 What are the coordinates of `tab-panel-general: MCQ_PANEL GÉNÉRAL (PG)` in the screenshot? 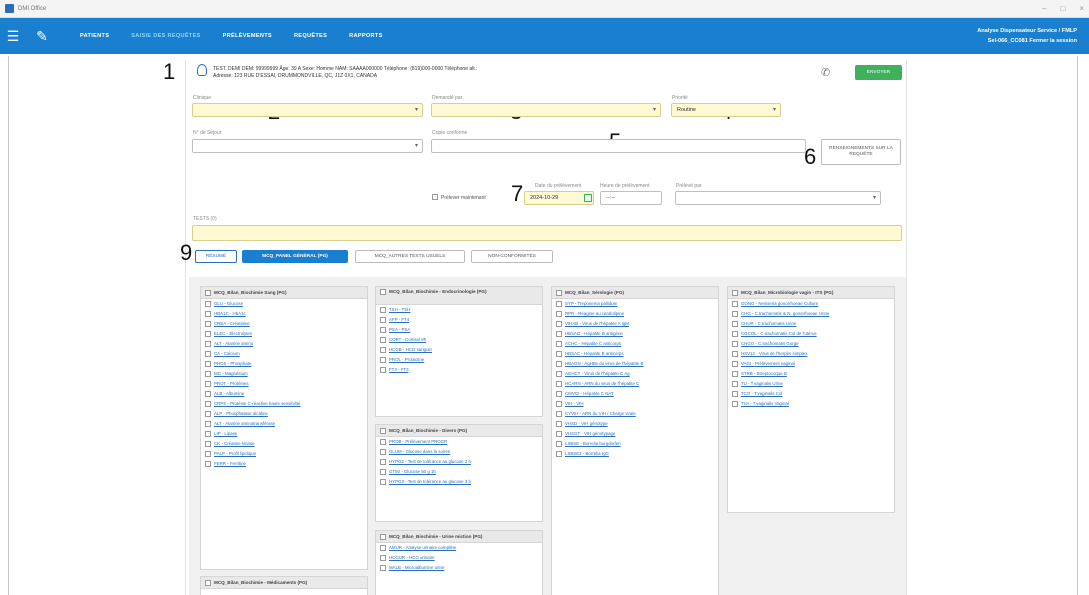 It's located at (295, 256).